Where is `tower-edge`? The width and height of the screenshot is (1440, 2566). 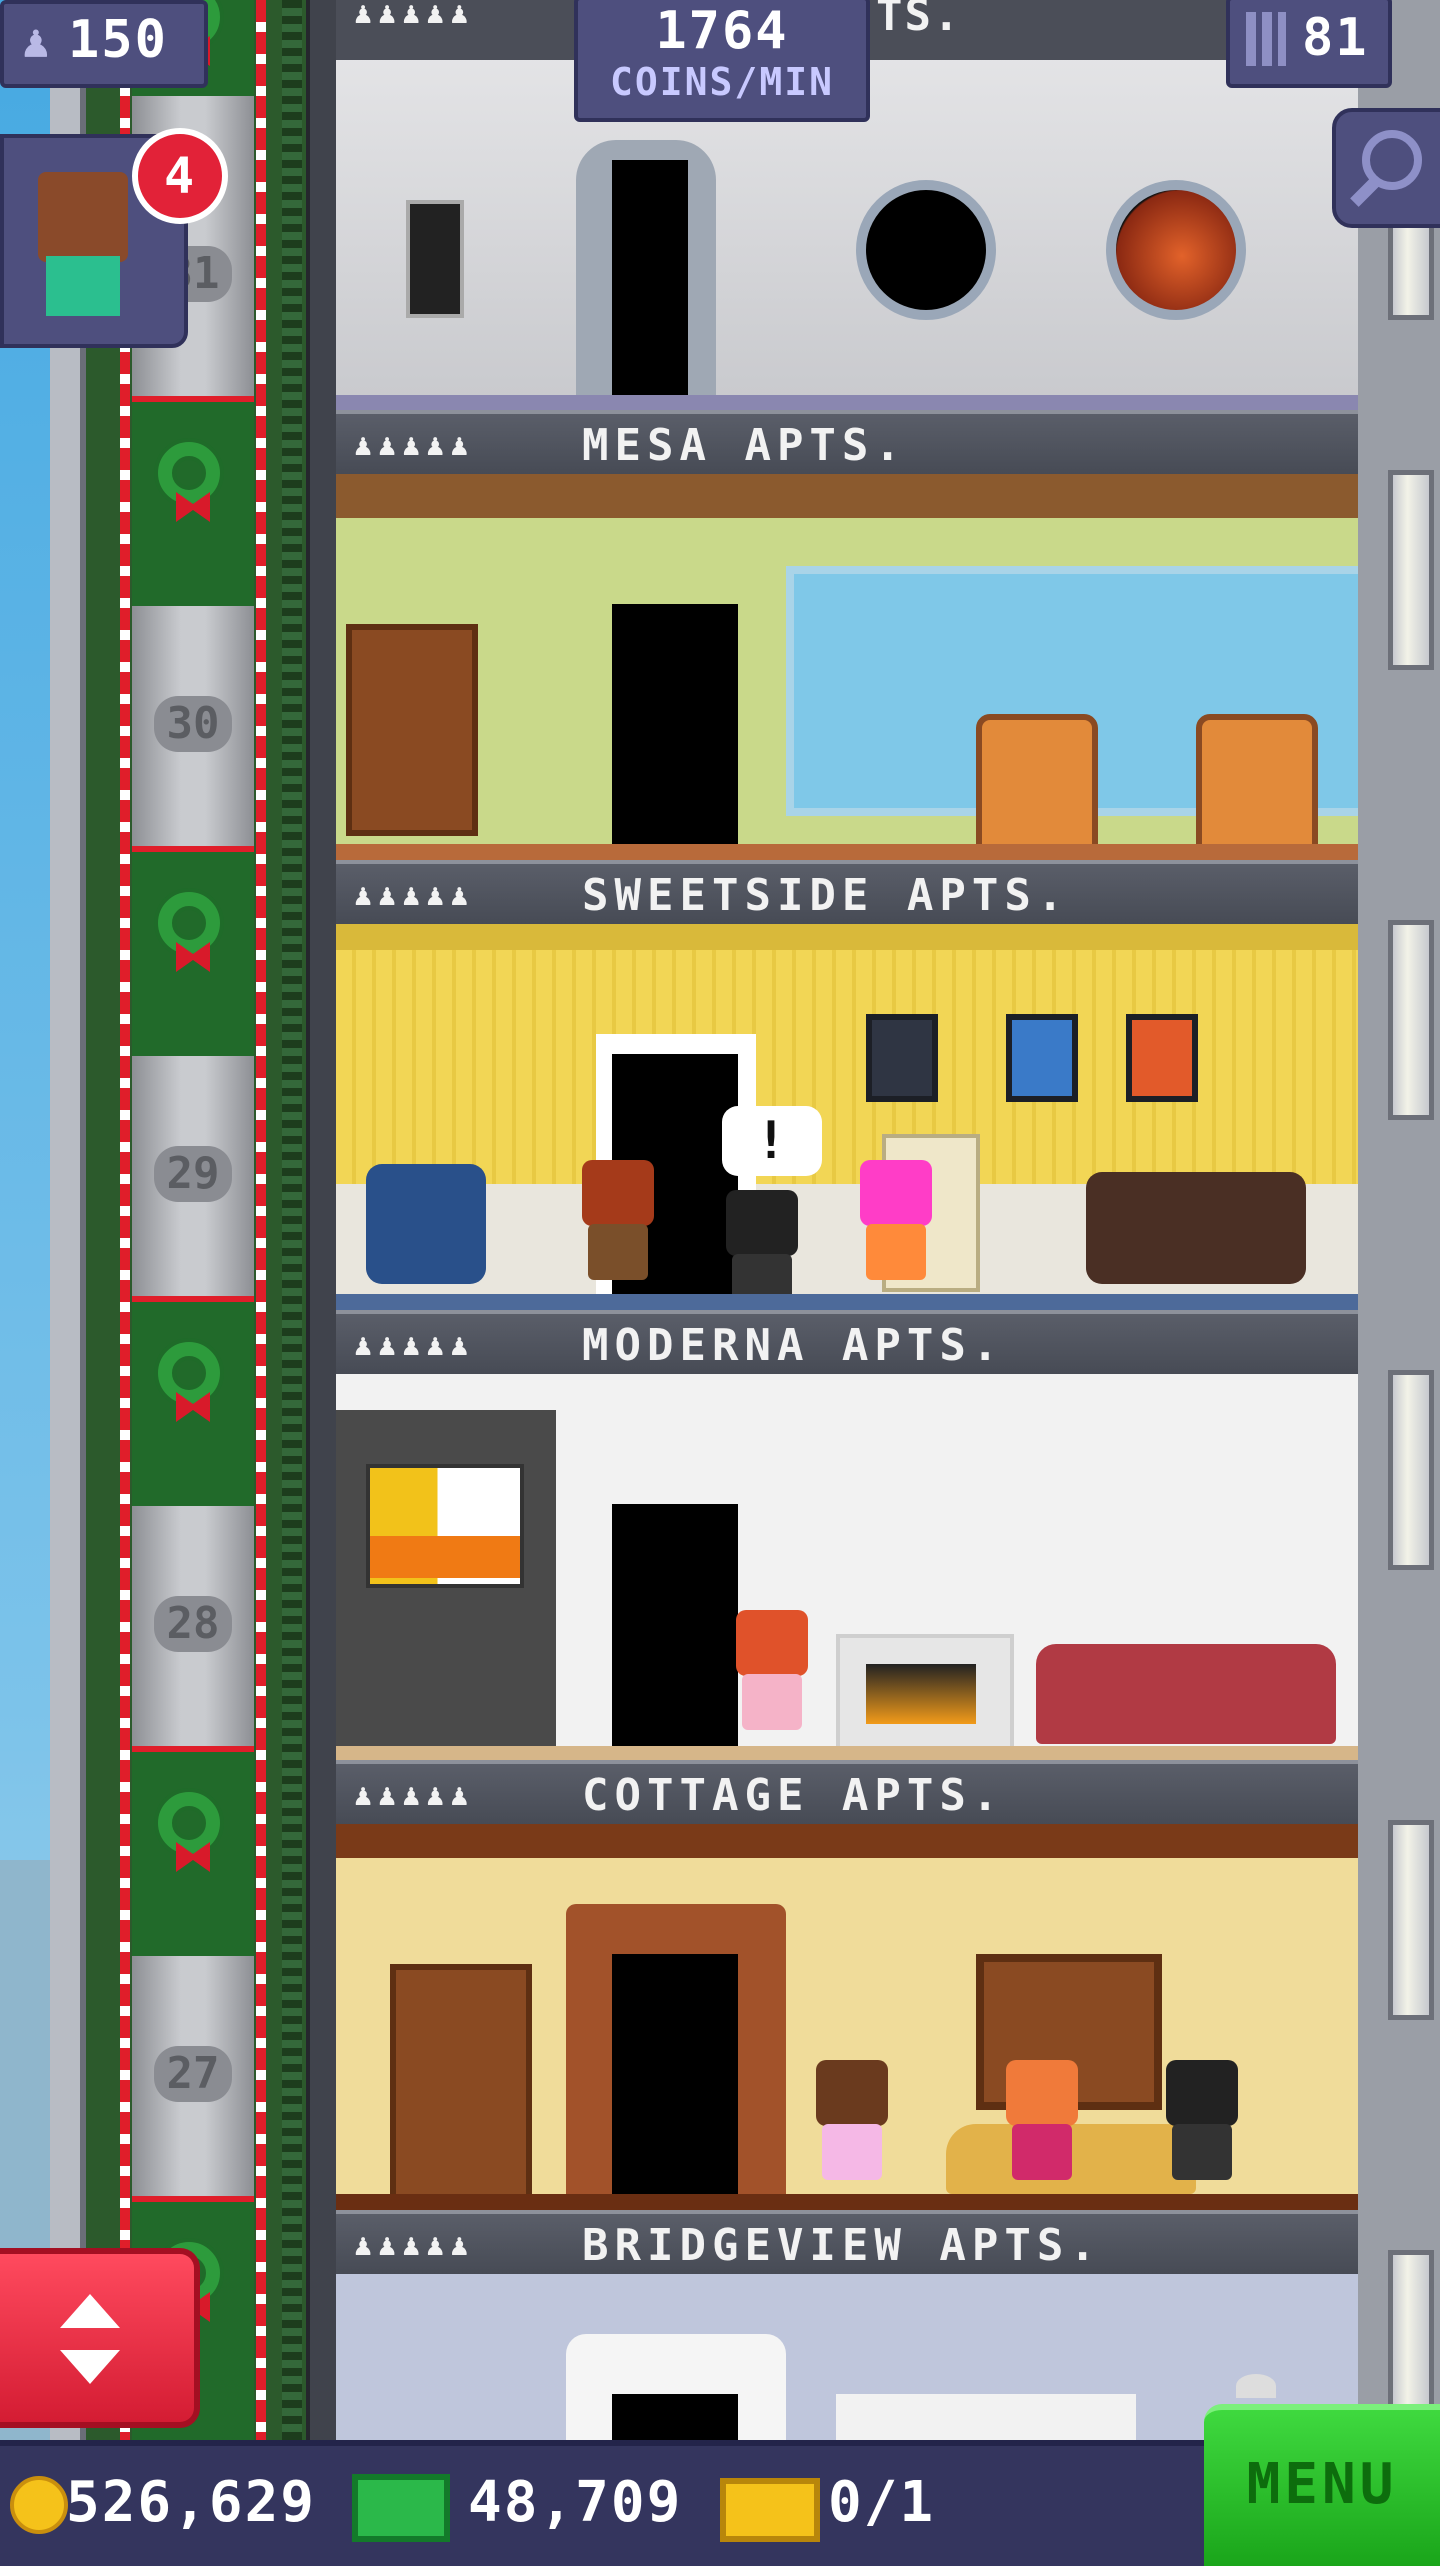
tower-edge is located at coordinates (1399, 1225).